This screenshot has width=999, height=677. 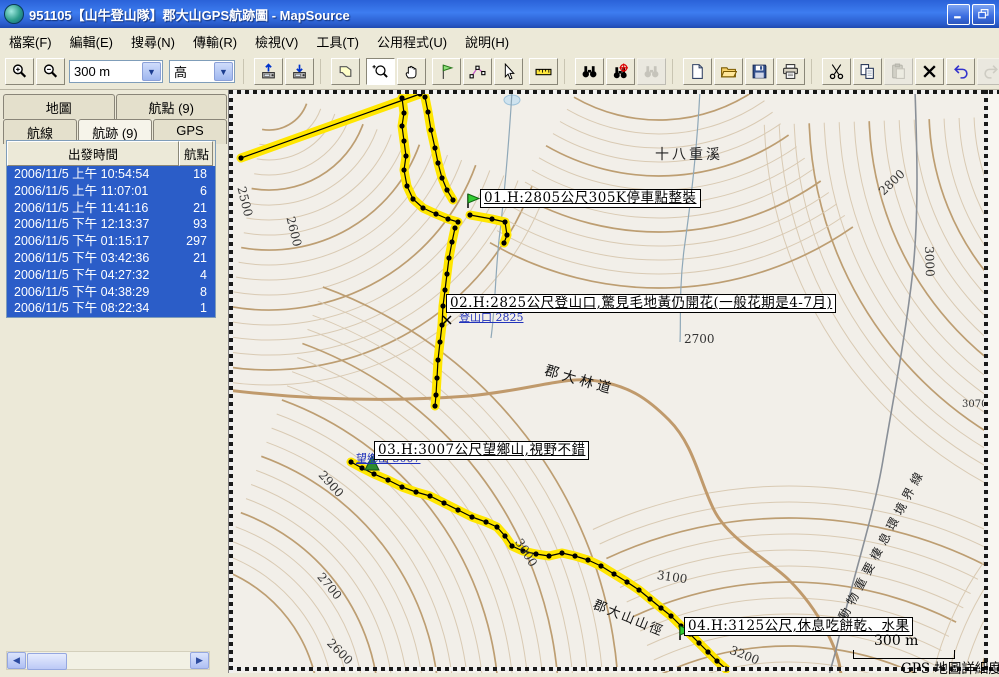 I want to click on select-tool-button, so click(x=508, y=71).